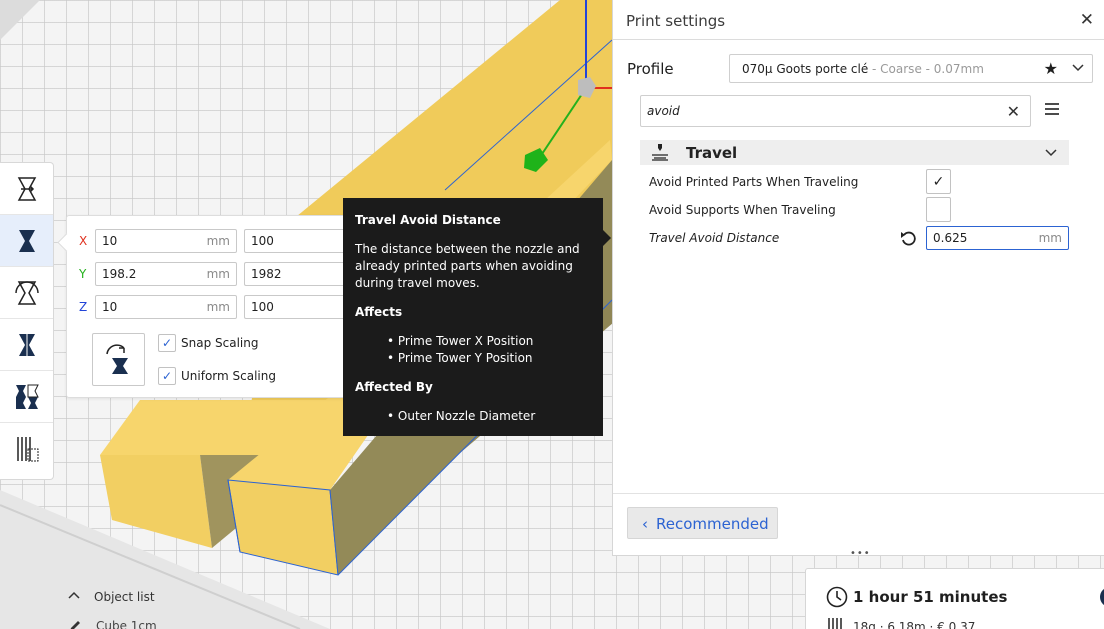  Describe the element at coordinates (220, 343) in the screenshot. I see `snap-scaling-label: Snap Scaling` at that location.